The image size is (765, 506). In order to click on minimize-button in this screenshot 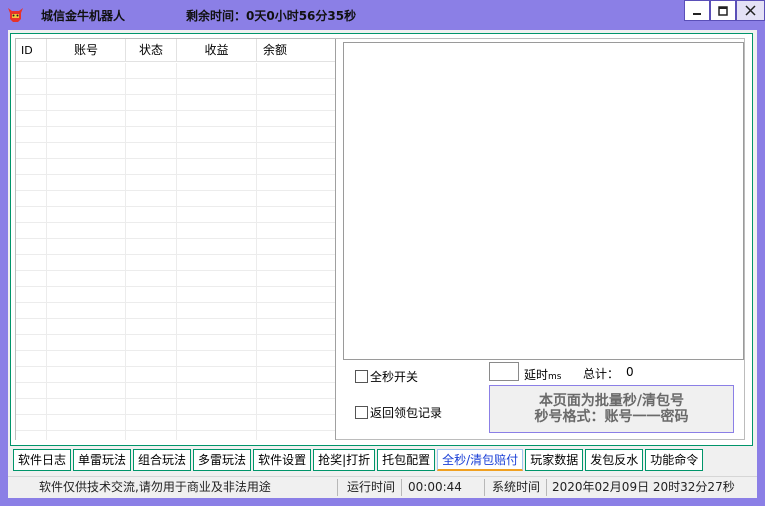, I will do `click(697, 10)`.